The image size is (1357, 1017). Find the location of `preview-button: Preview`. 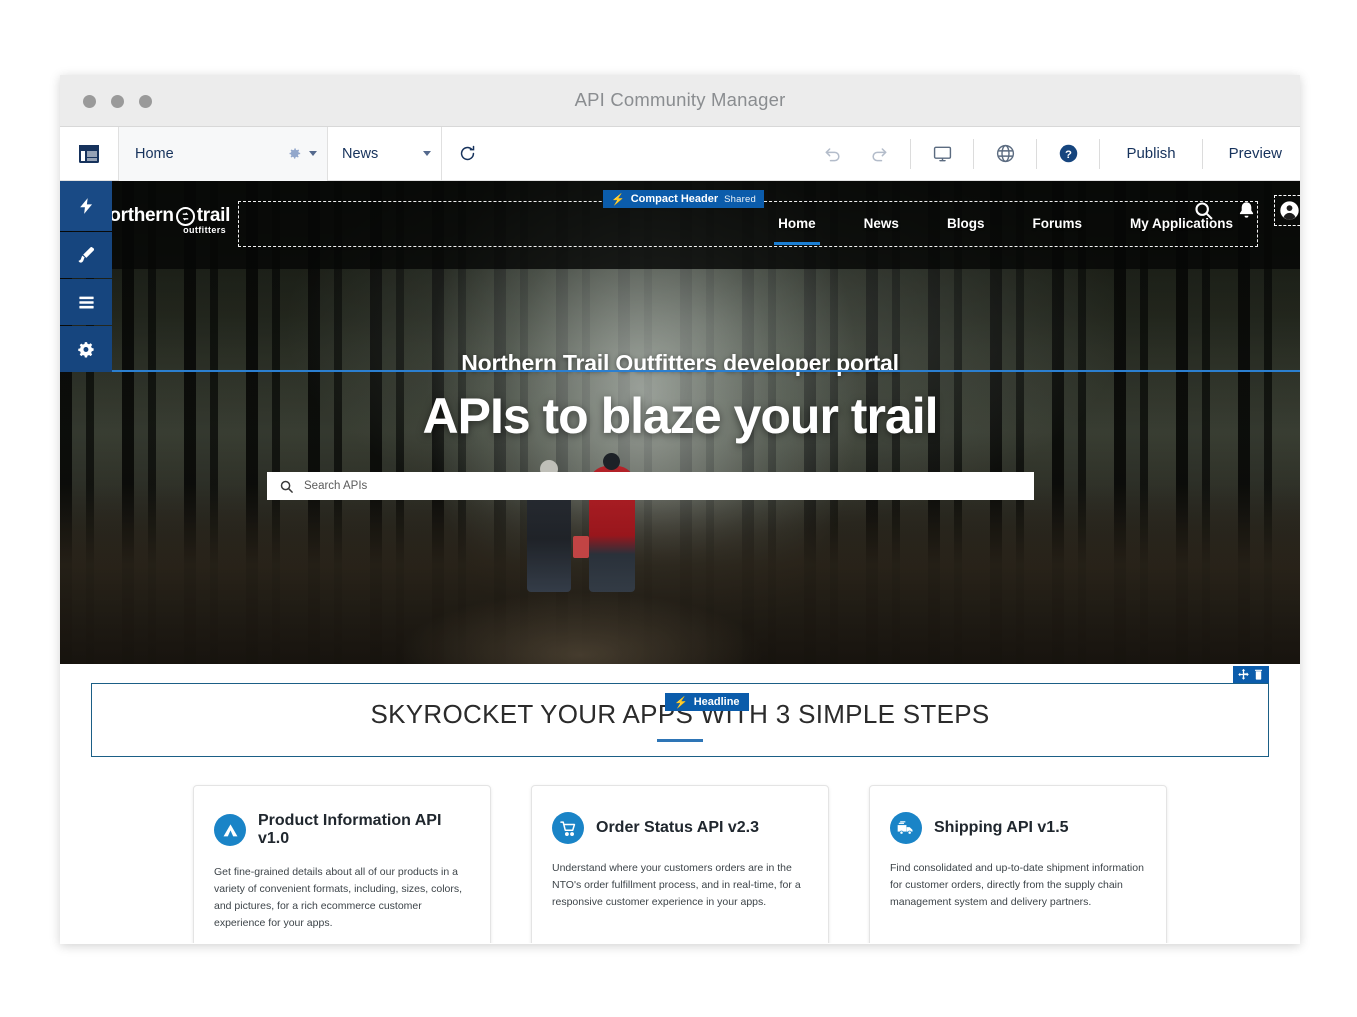

preview-button: Preview is located at coordinates (1255, 154).